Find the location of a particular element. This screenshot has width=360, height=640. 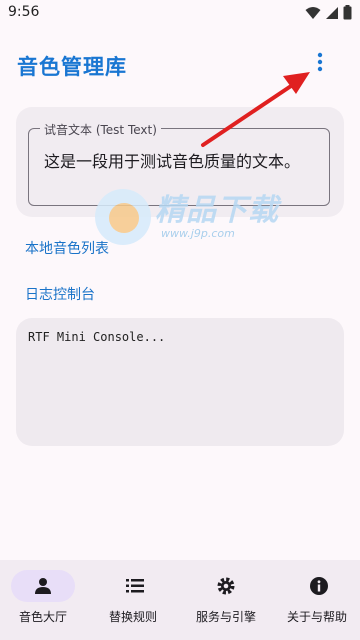

watermark-dot is located at coordinates (124, 218).